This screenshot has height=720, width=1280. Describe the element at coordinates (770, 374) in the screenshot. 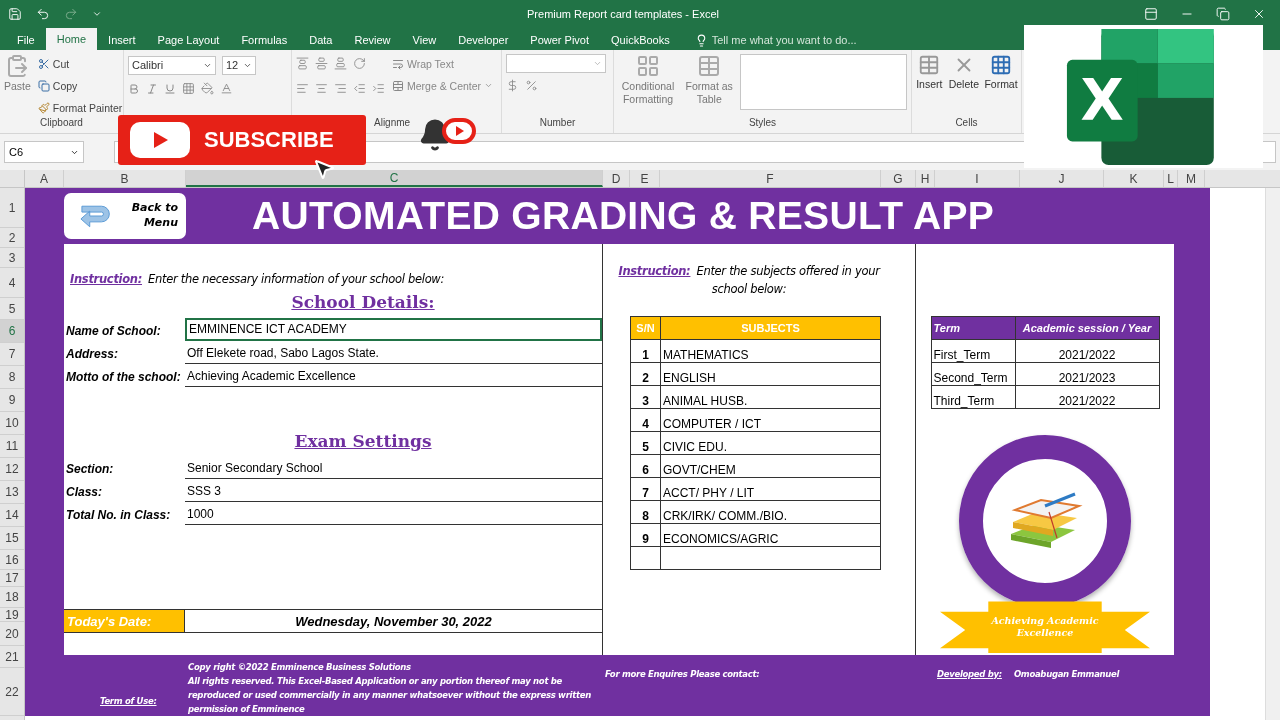

I see `table-cell: ENGLISH` at that location.